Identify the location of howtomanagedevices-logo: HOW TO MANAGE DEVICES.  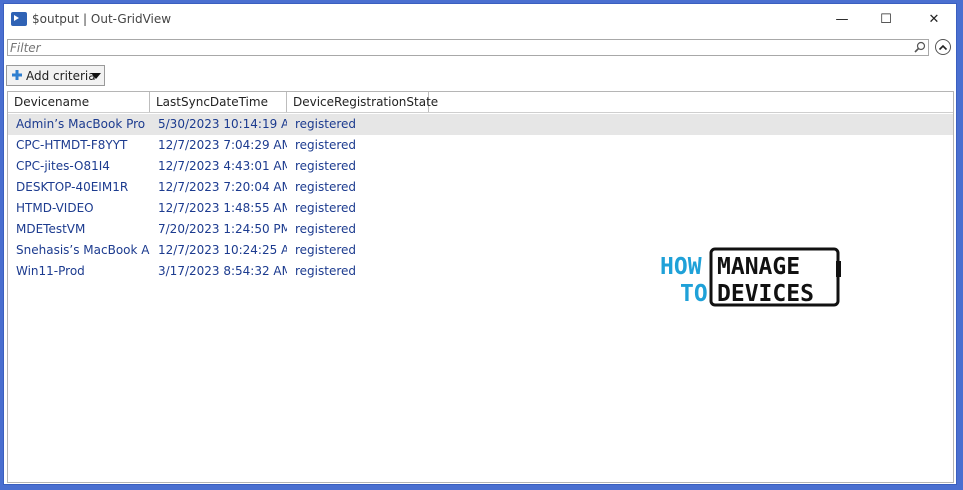
(750, 277).